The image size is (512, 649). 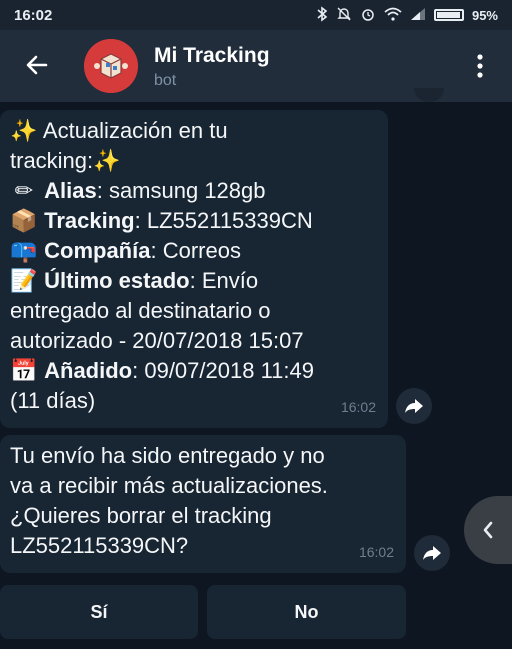 I want to click on bot-avatar, so click(x=111, y=66).